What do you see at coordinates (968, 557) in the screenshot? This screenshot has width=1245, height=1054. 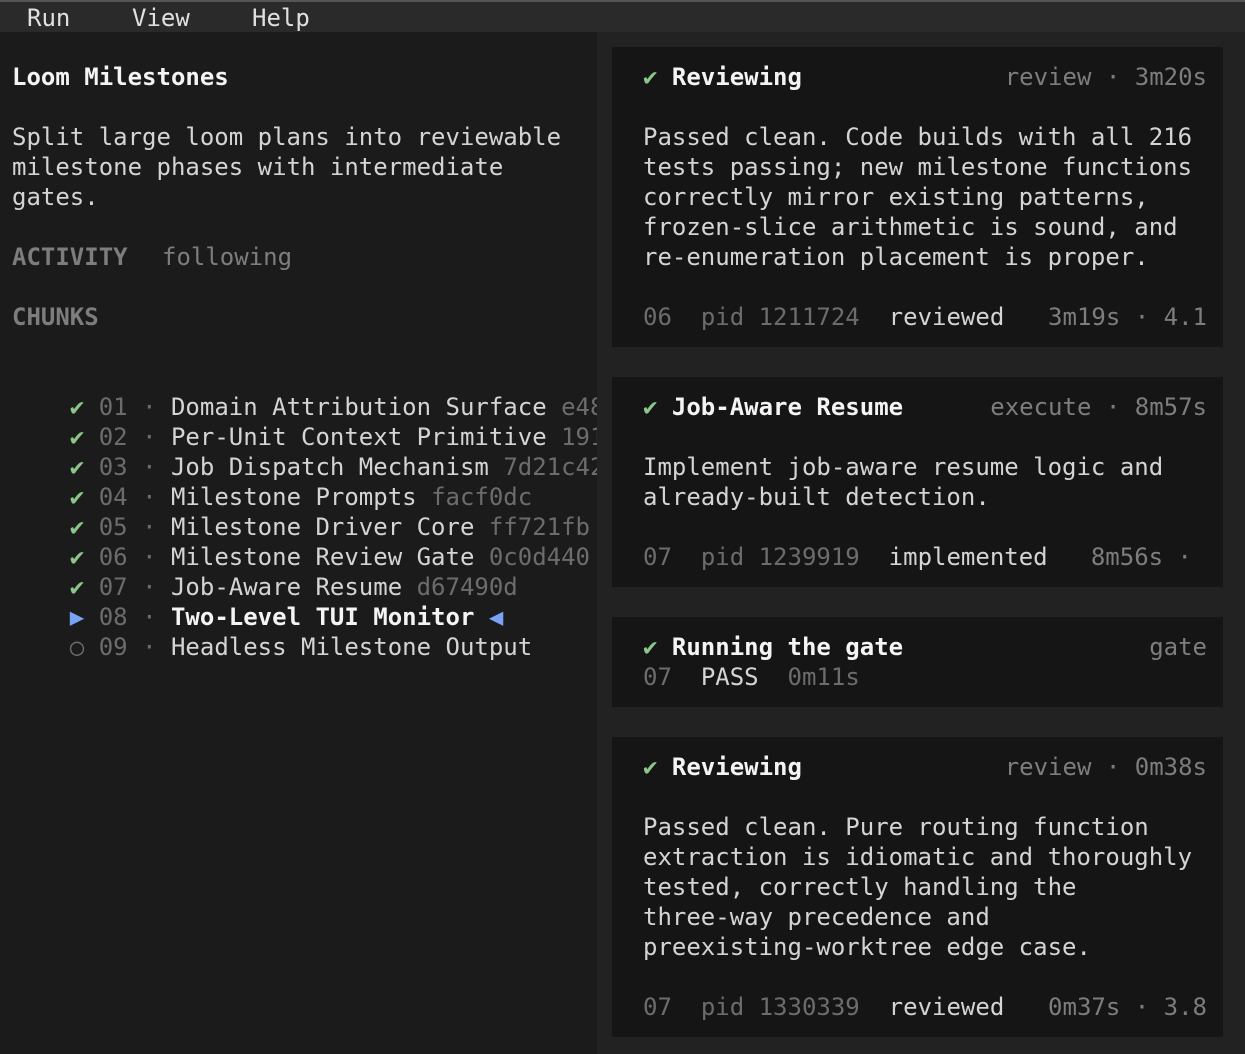 I see `card-footer-status: implemented` at bounding box center [968, 557].